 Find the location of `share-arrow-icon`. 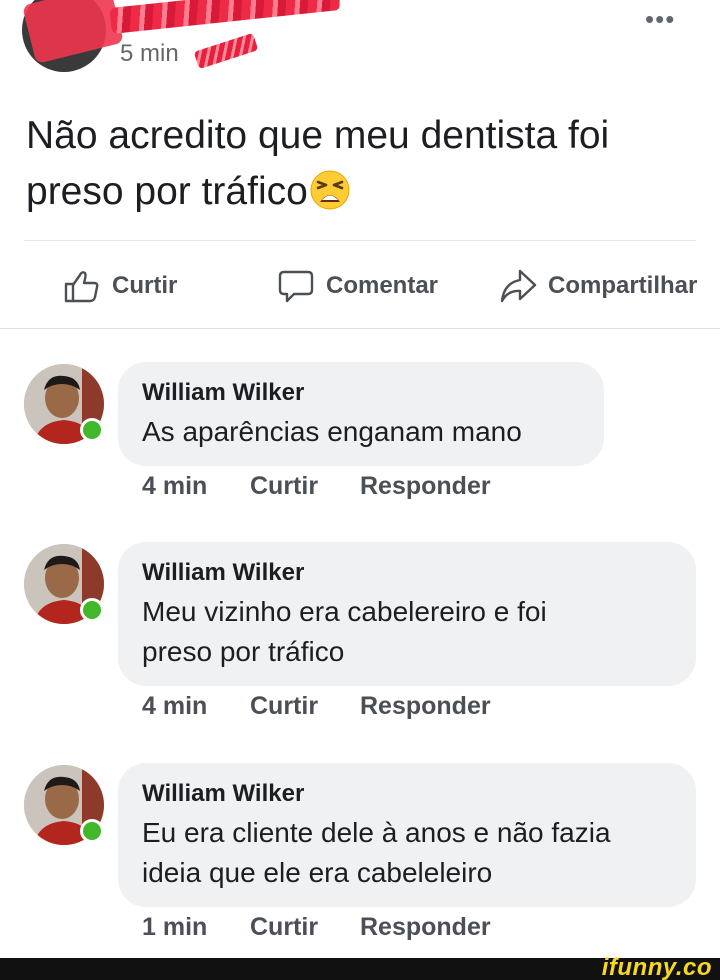

share-arrow-icon is located at coordinates (518, 286).